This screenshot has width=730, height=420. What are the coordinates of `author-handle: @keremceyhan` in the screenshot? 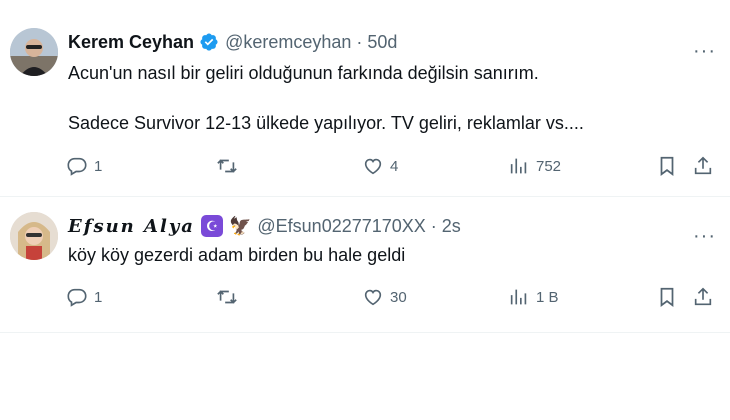 It's located at (288, 42).